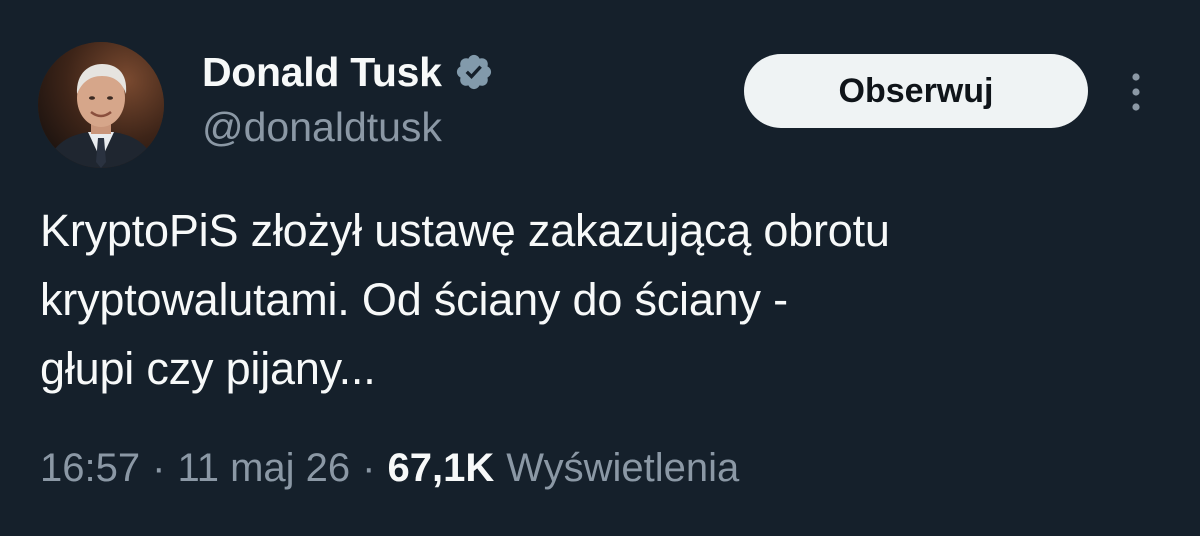 This screenshot has width=1200, height=536. I want to click on verified-badge-icon, so click(474, 72).